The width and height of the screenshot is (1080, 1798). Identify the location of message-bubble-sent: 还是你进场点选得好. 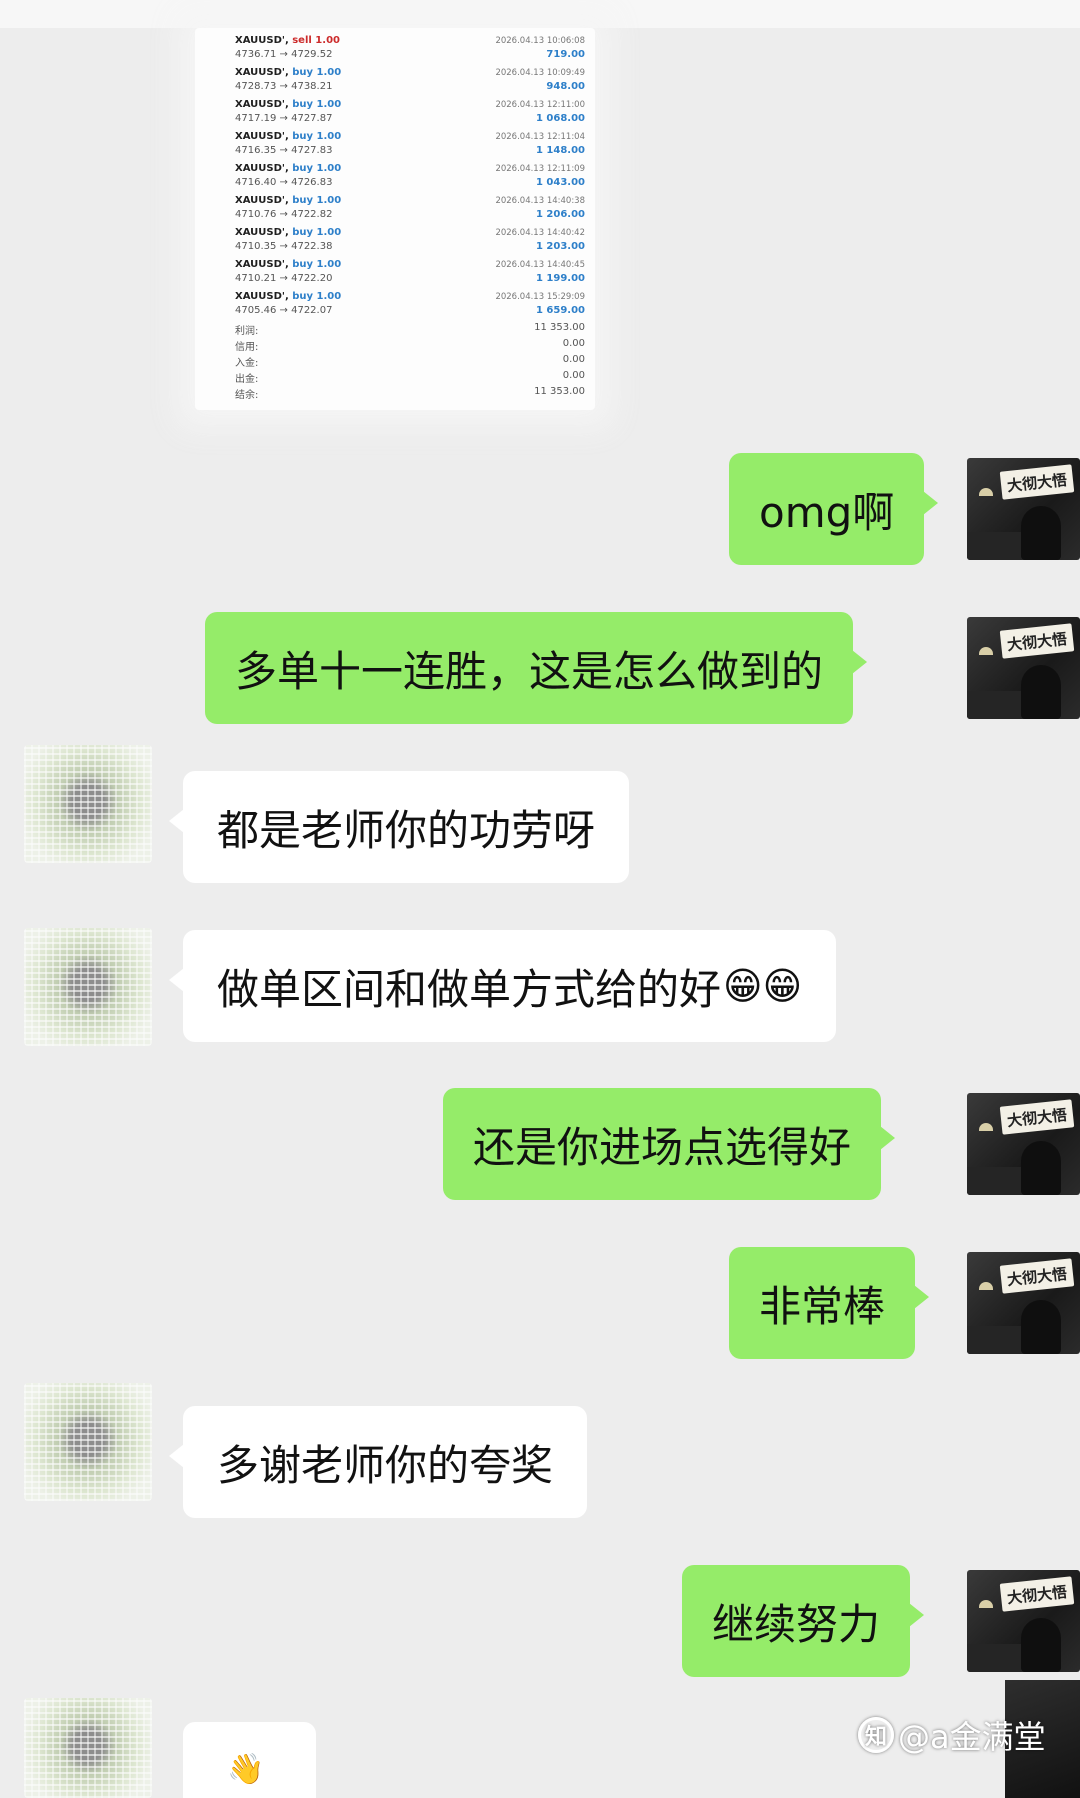
(669, 1144).